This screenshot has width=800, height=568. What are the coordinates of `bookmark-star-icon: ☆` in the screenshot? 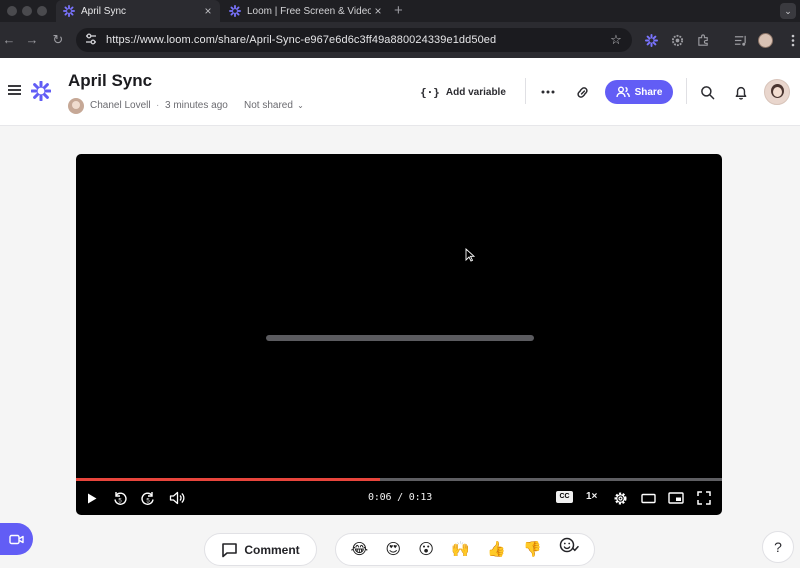 It's located at (616, 40).